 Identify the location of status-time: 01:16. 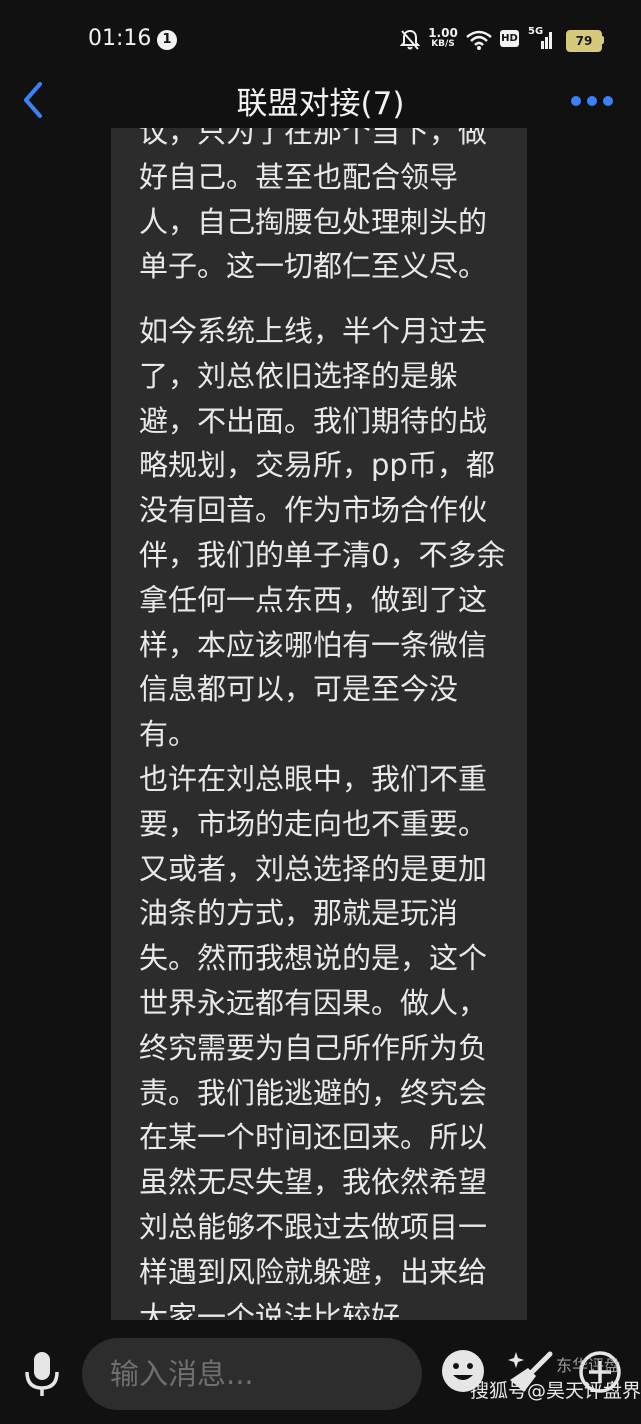
(120, 38).